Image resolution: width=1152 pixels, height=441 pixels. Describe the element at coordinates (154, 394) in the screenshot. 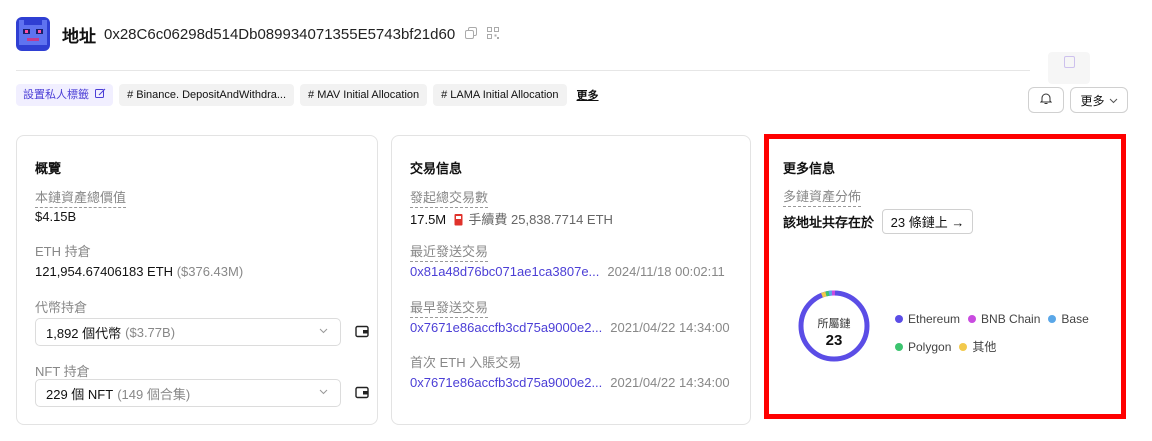

I see `nft-sets: (149 個合集)` at that location.